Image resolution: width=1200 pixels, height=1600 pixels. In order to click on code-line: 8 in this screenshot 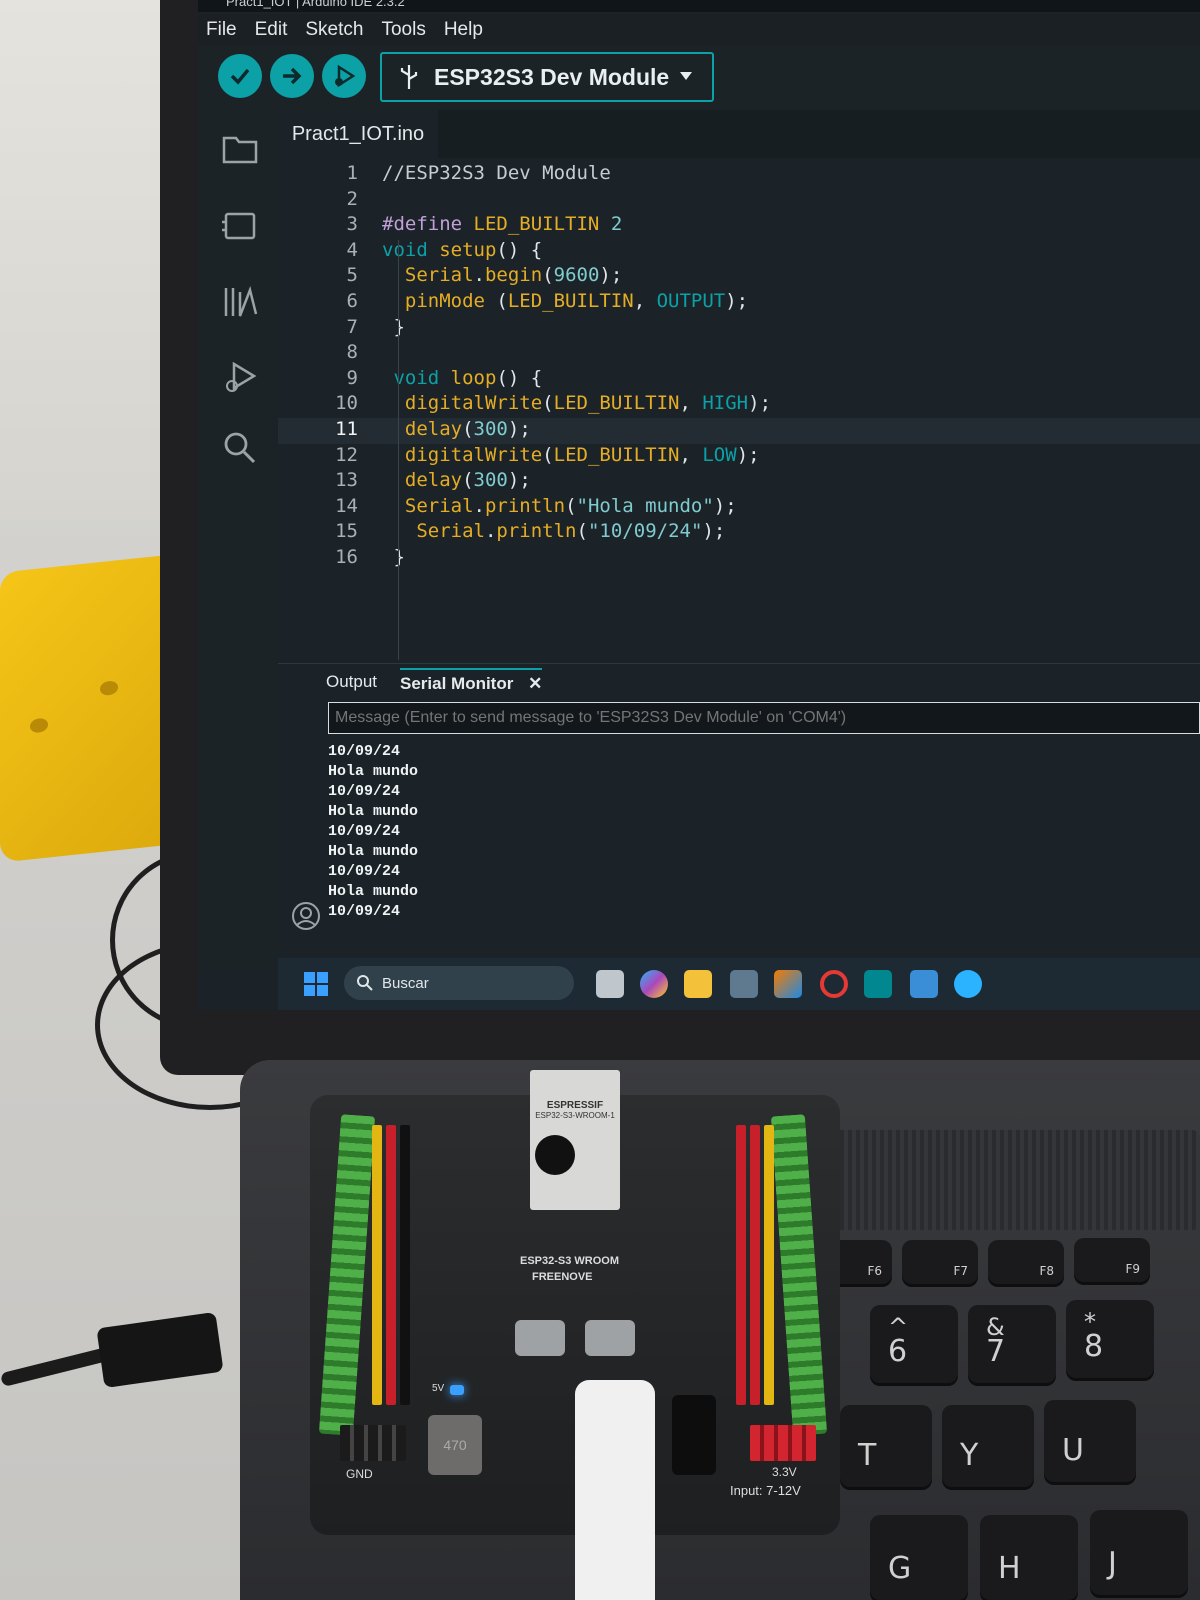, I will do `click(739, 354)`.